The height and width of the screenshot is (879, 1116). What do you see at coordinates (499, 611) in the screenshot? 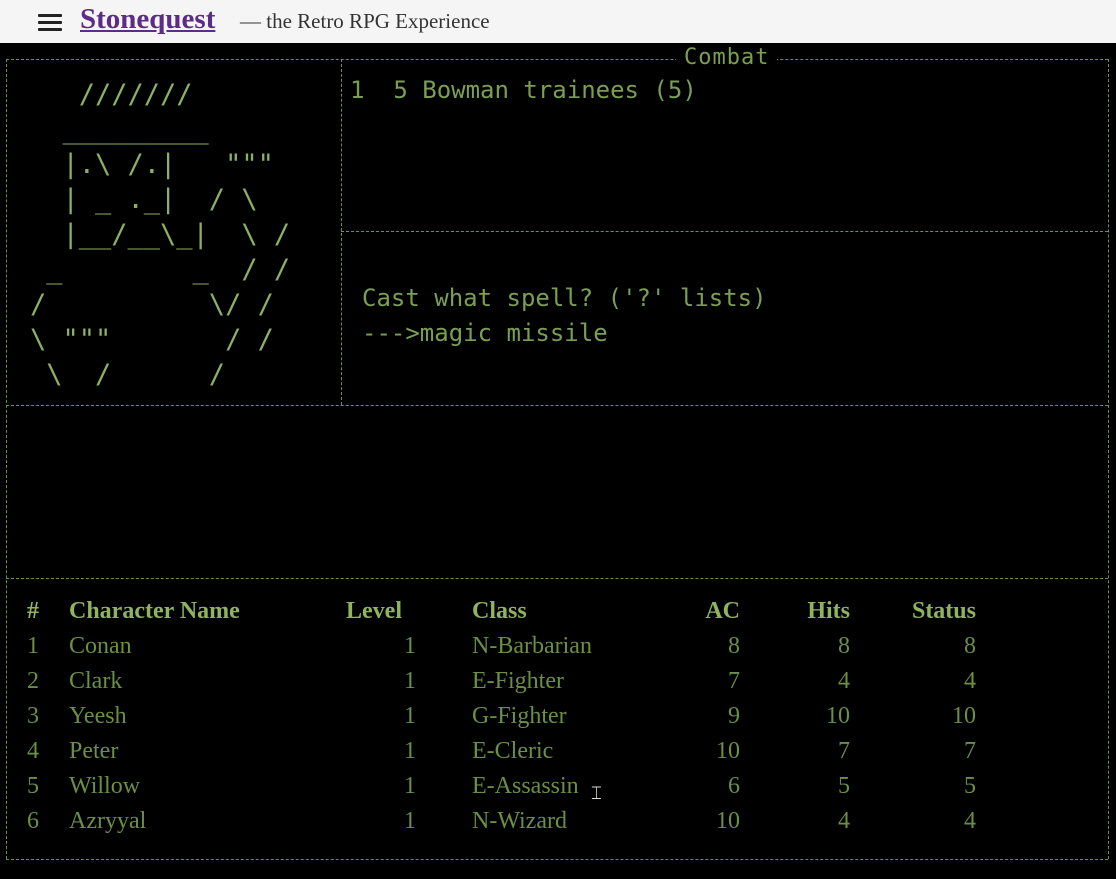
I see `header-class: Class` at bounding box center [499, 611].